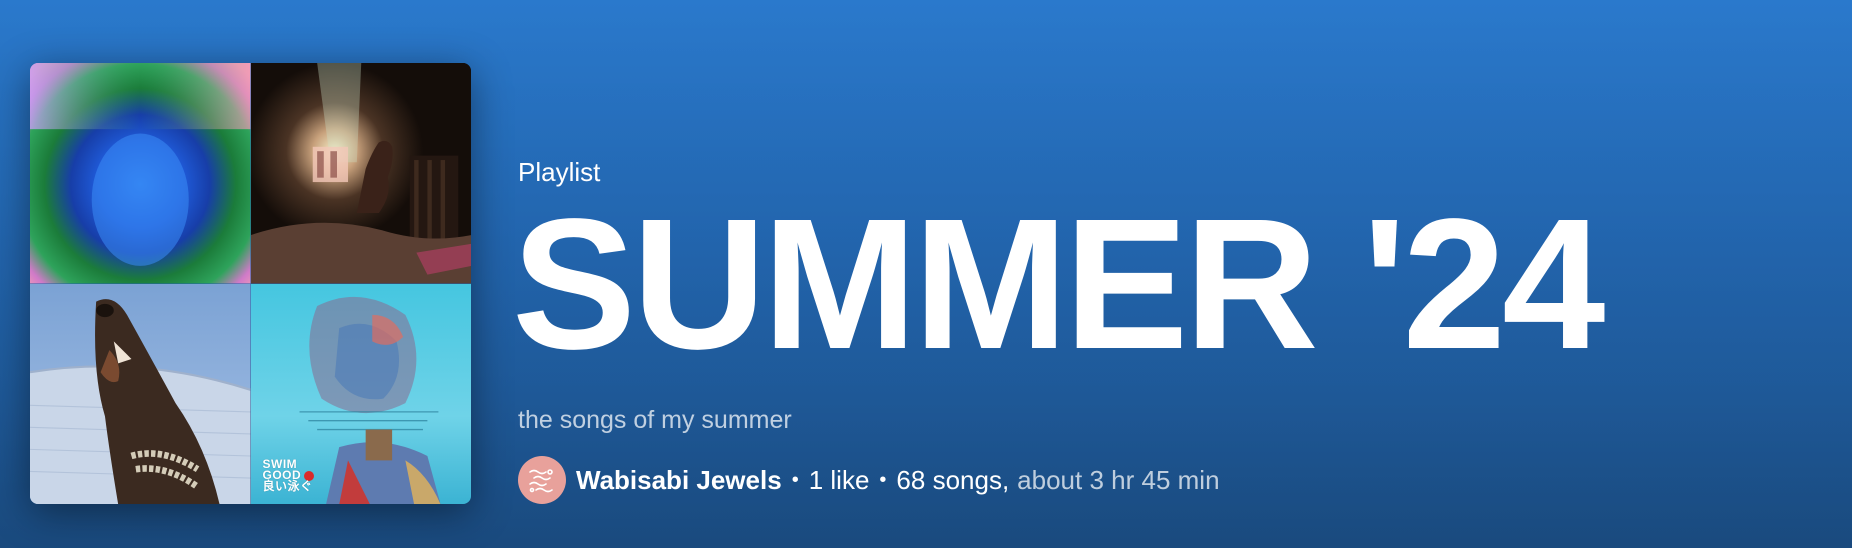 The image size is (1852, 548). What do you see at coordinates (953, 479) in the screenshot?
I see `songs-count: 68 songs,` at bounding box center [953, 479].